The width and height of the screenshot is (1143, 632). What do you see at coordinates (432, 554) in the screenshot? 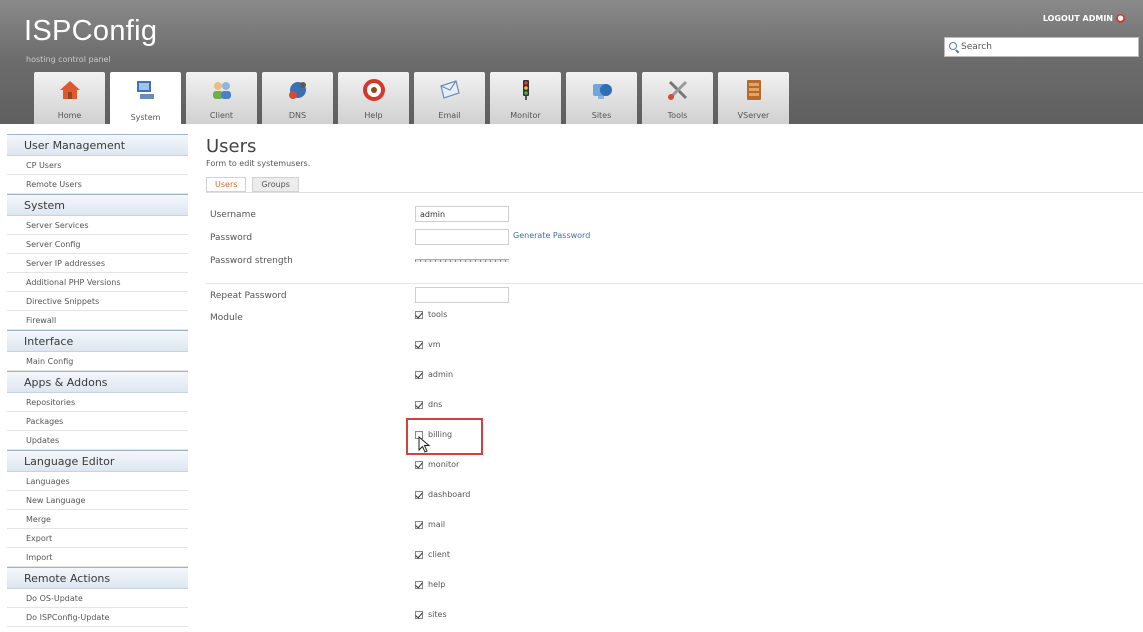
I see `module-client: client` at bounding box center [432, 554].